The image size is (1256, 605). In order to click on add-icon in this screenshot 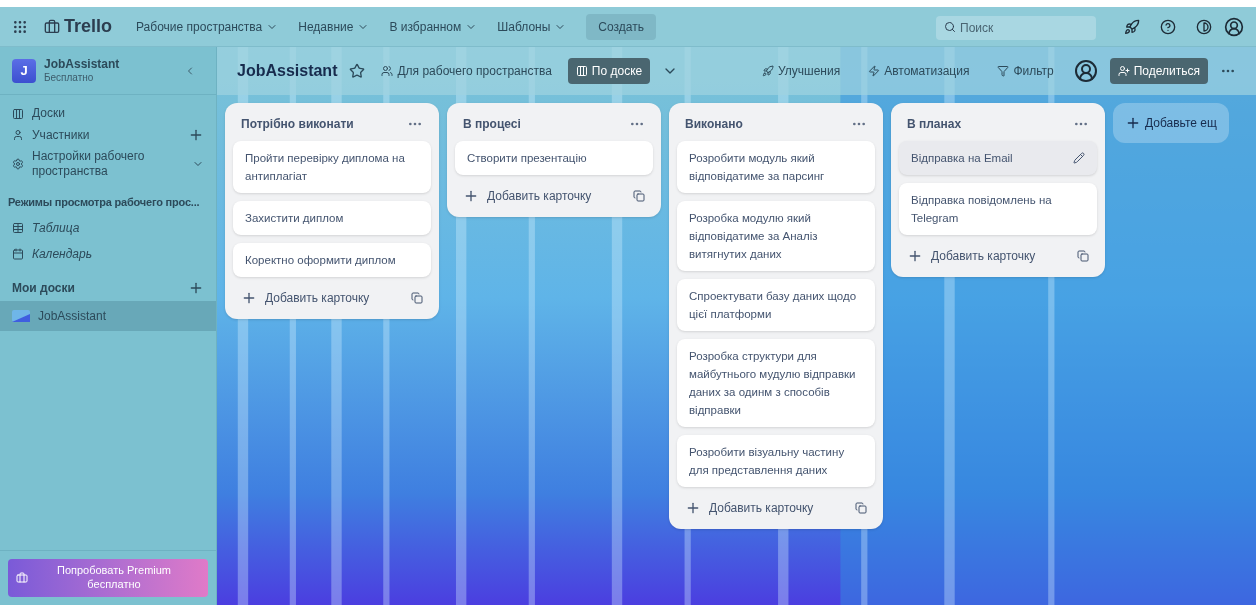, I will do `click(196, 135)`.